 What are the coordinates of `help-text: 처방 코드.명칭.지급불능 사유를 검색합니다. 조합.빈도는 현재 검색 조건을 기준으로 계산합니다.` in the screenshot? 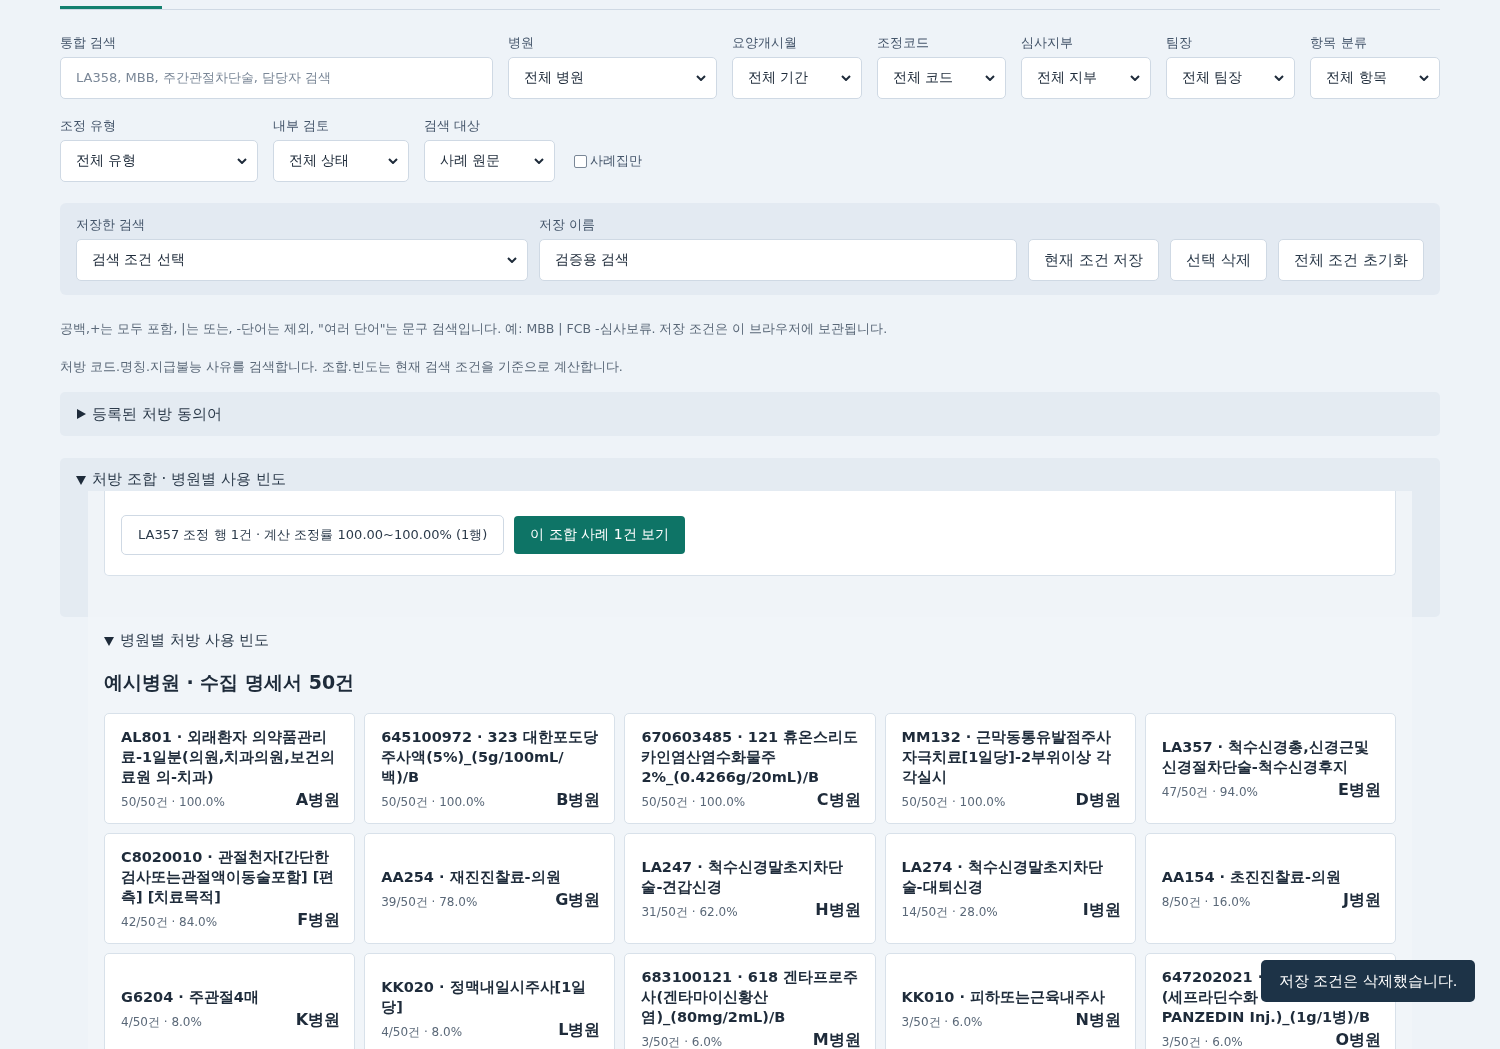 It's located at (342, 367).